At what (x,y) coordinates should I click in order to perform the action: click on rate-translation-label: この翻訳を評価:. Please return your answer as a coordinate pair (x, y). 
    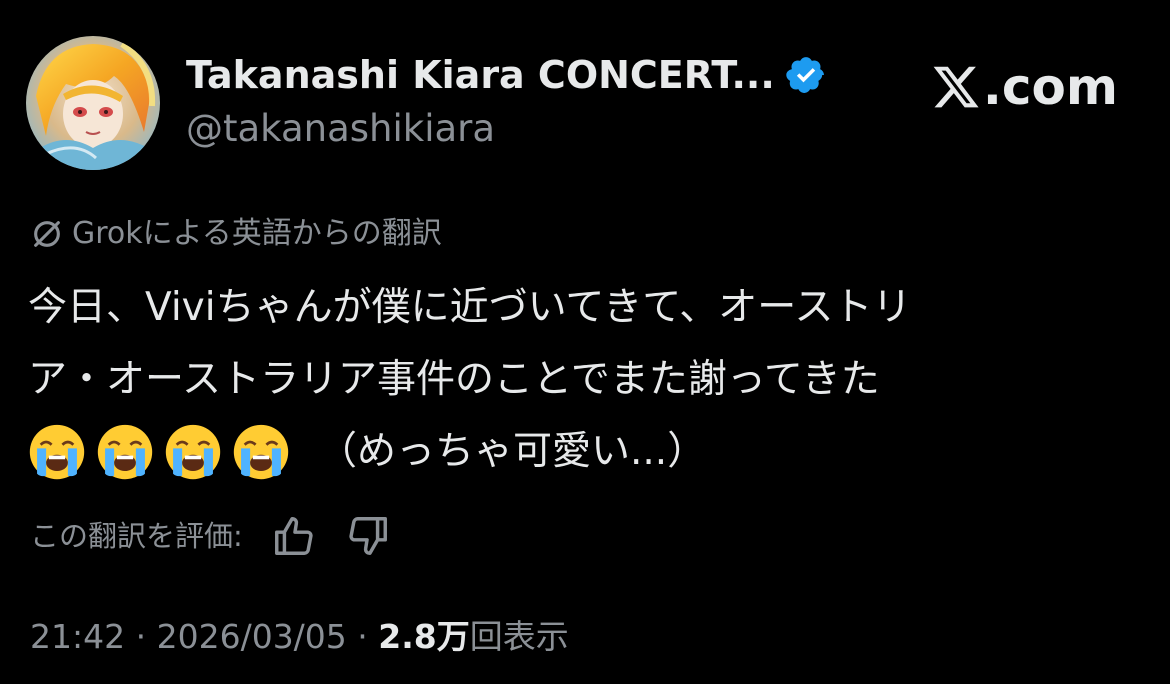
    Looking at the image, I should click on (136, 536).